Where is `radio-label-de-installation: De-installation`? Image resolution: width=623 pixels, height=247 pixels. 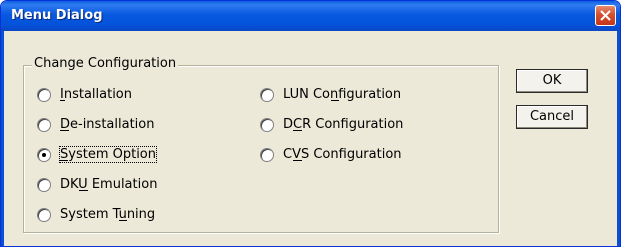
radio-label-de-installation: De-installation is located at coordinates (107, 124).